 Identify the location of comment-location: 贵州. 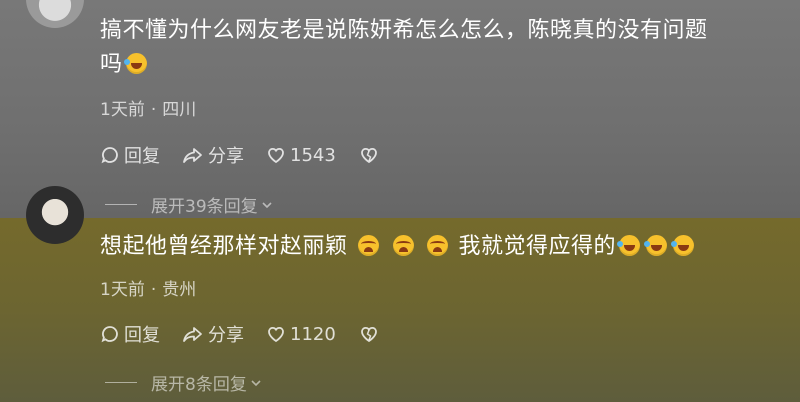
(179, 290).